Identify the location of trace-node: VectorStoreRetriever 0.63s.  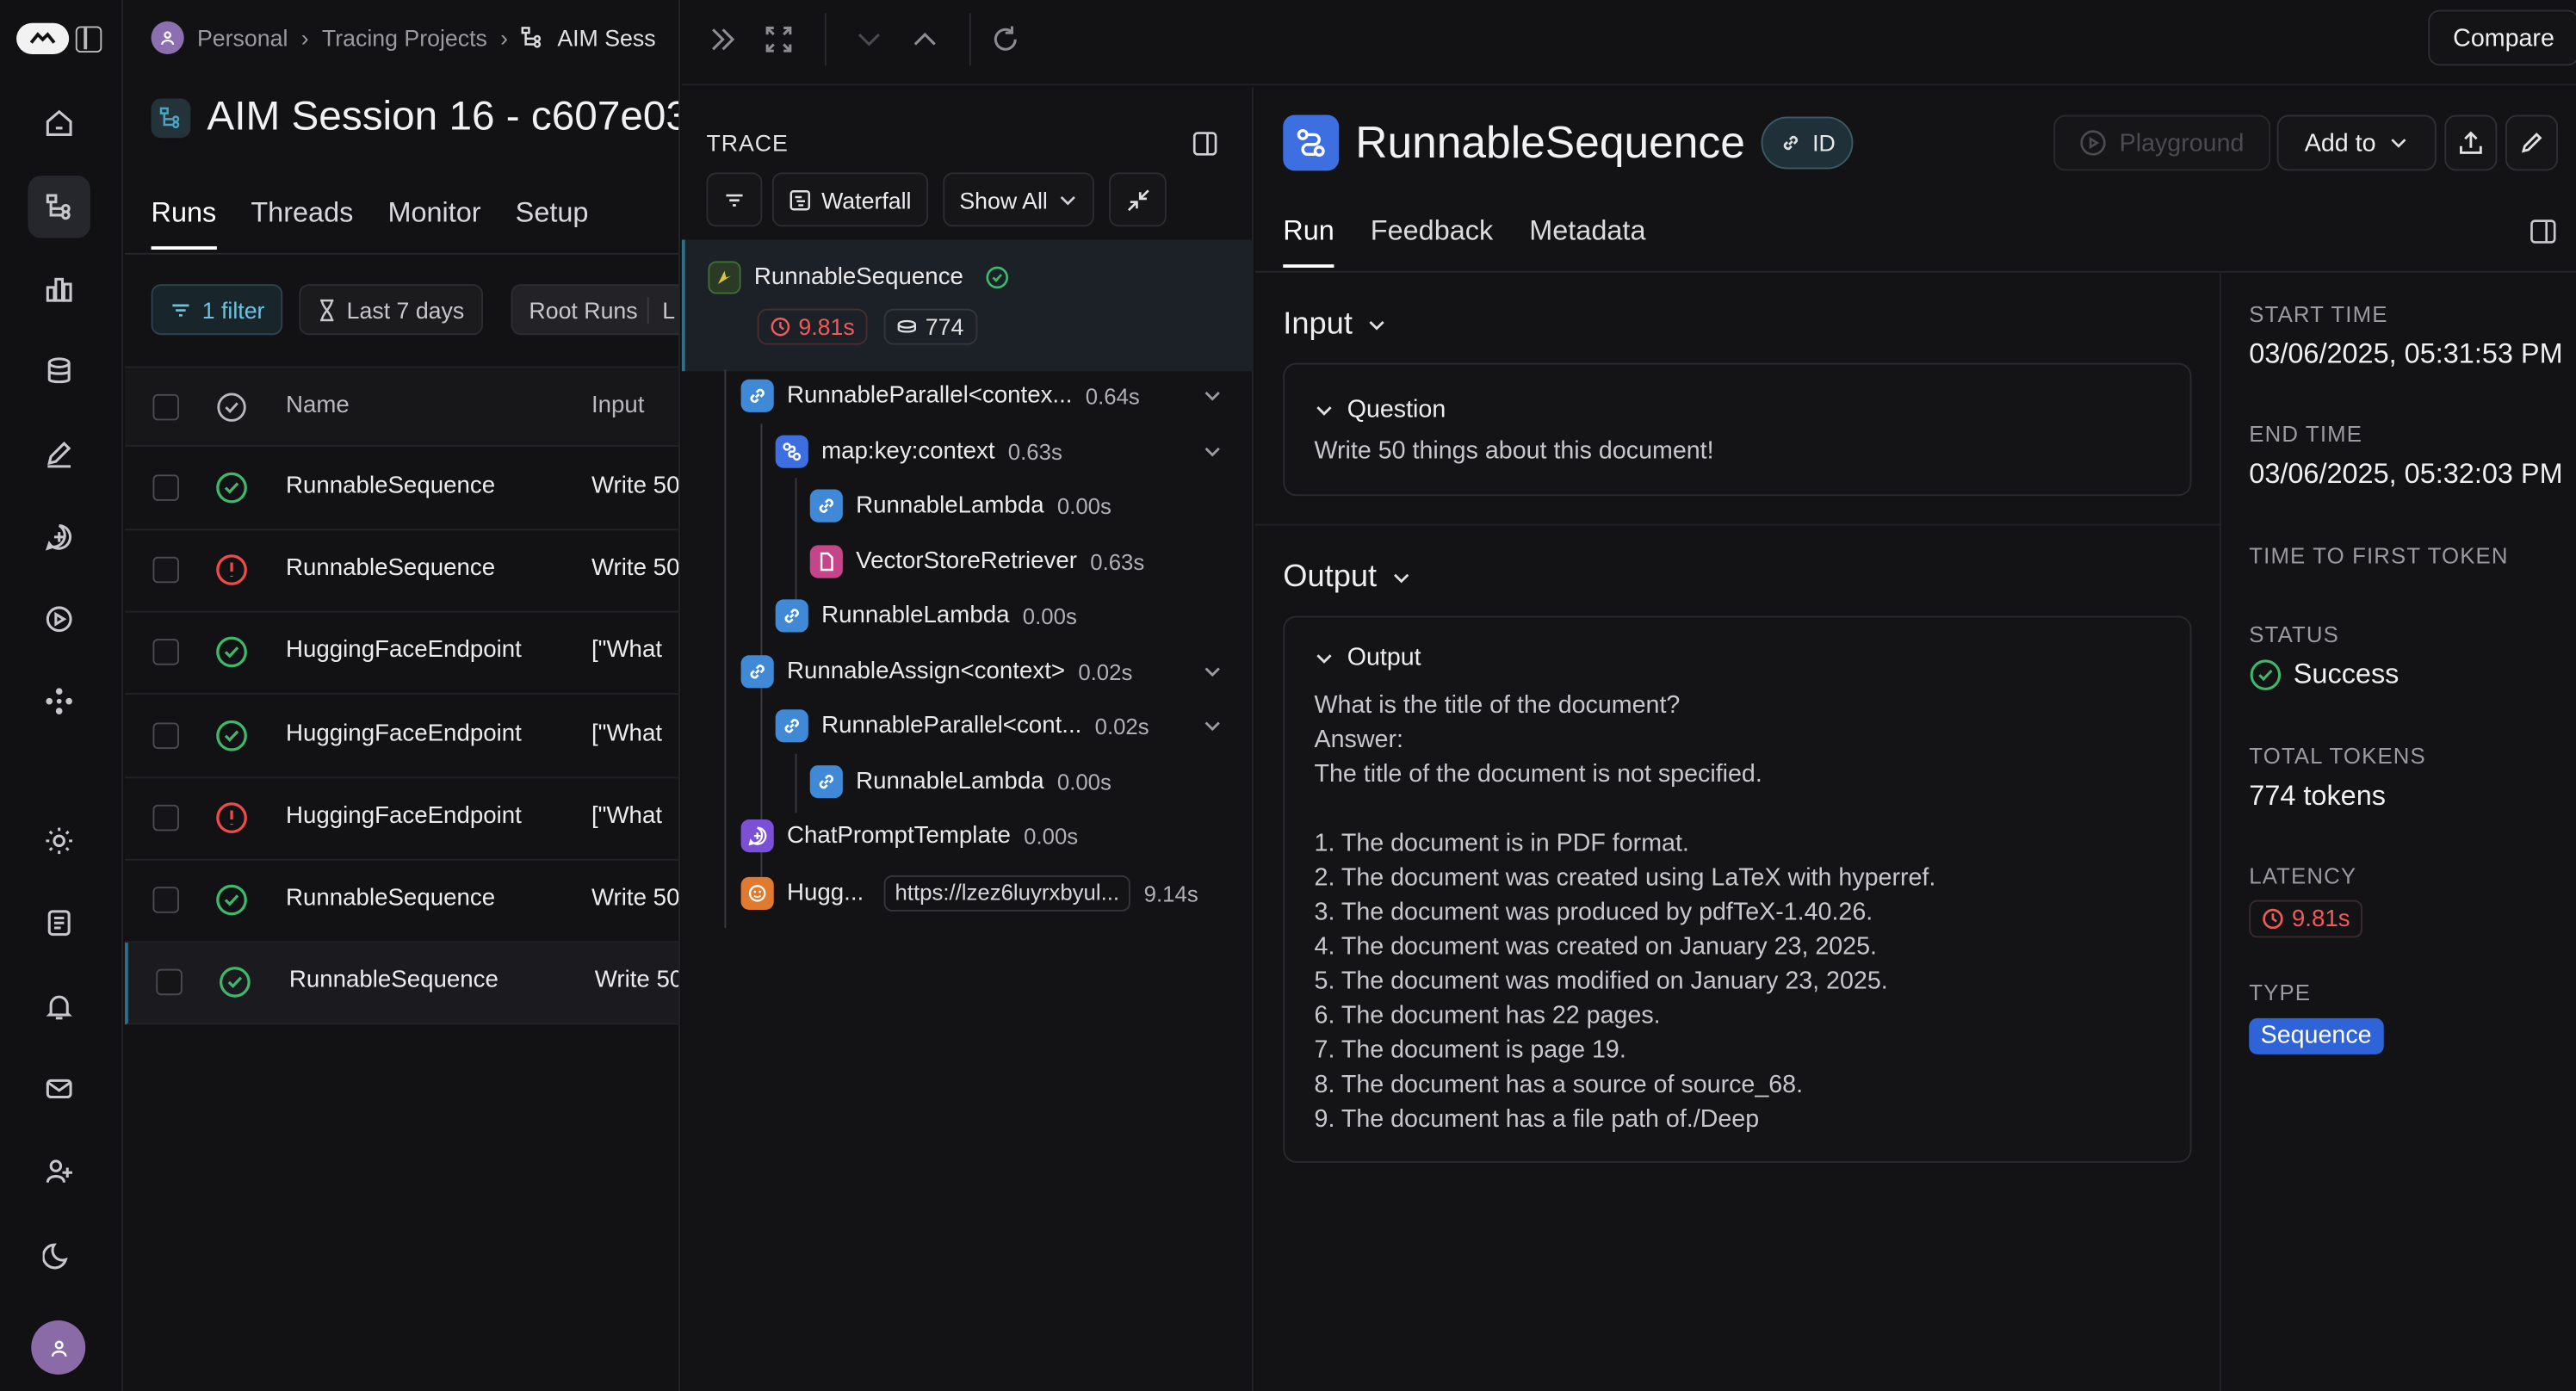
(977, 561).